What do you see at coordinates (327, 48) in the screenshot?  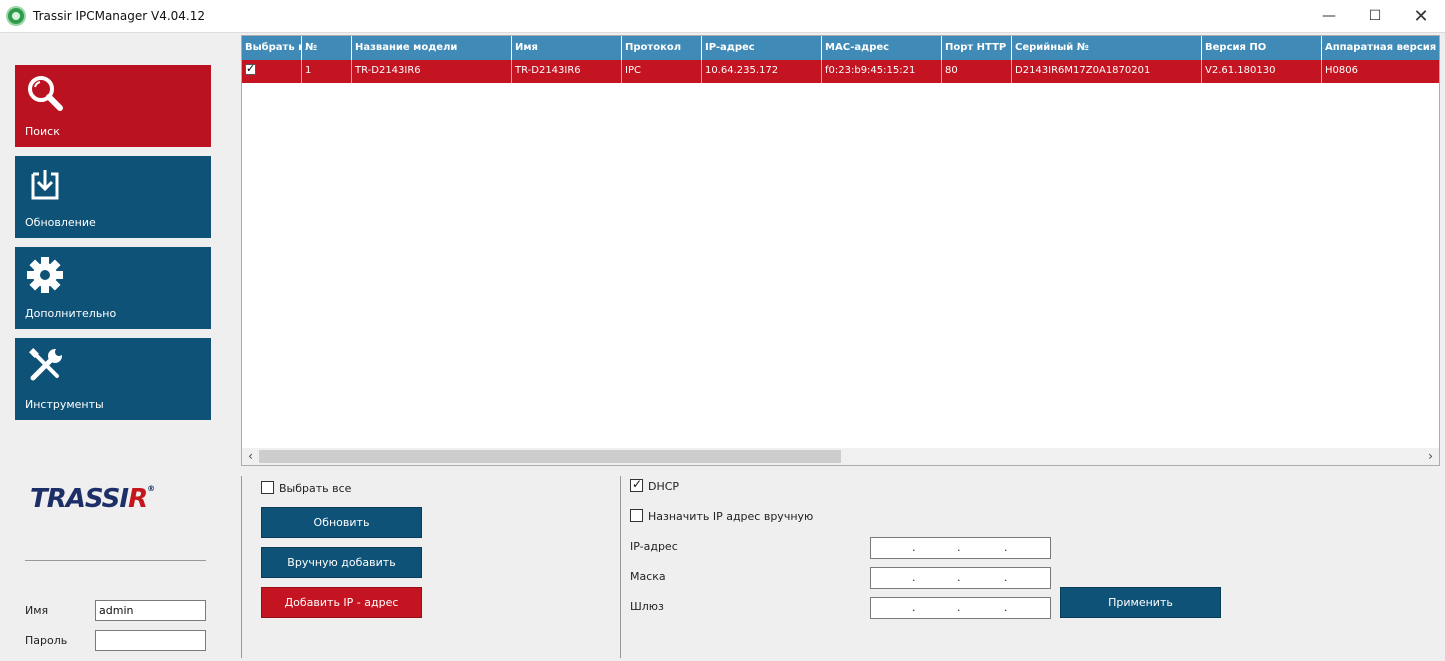 I see `col-number: №` at bounding box center [327, 48].